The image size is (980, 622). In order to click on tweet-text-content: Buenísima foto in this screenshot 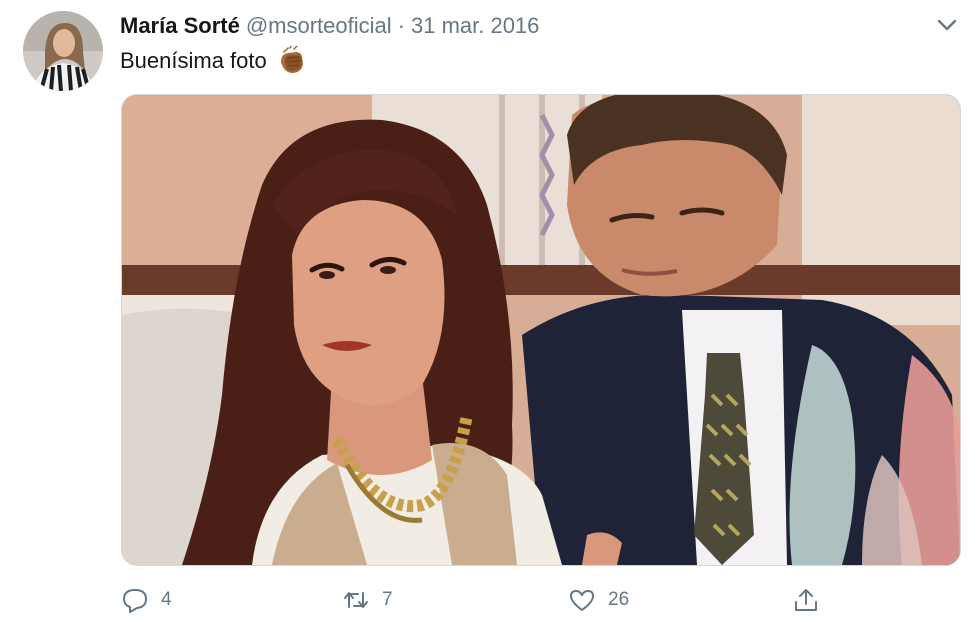, I will do `click(193, 60)`.